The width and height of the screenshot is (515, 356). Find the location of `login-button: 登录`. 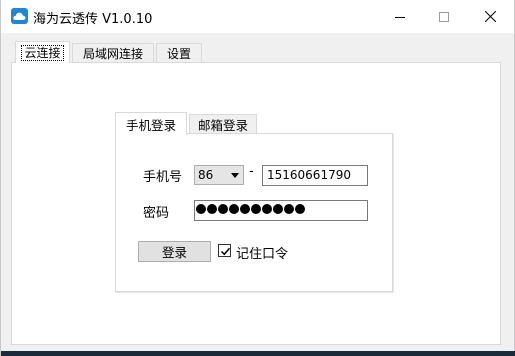

login-button: 登录 is located at coordinates (174, 251).